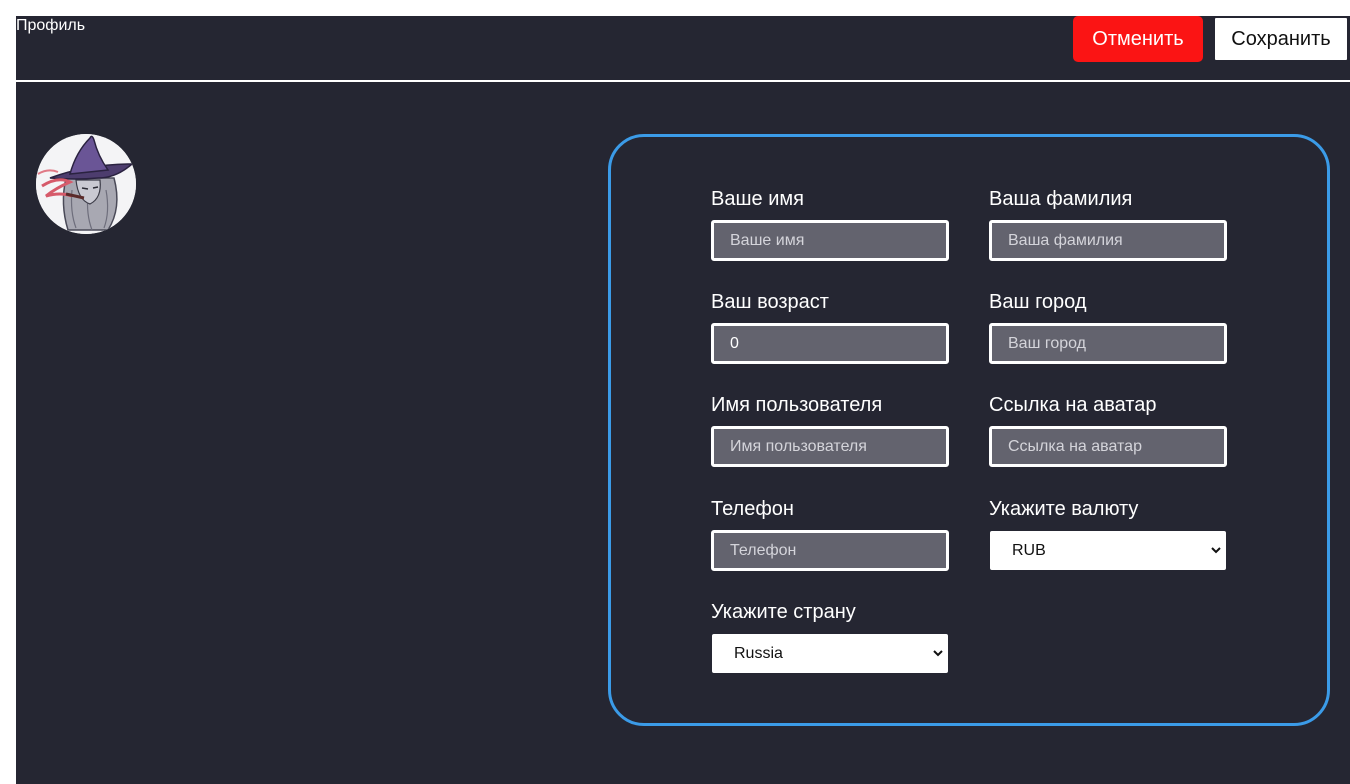 The image size is (1350, 784). Describe the element at coordinates (1108, 240) in the screenshot. I see `last-name-input` at that location.